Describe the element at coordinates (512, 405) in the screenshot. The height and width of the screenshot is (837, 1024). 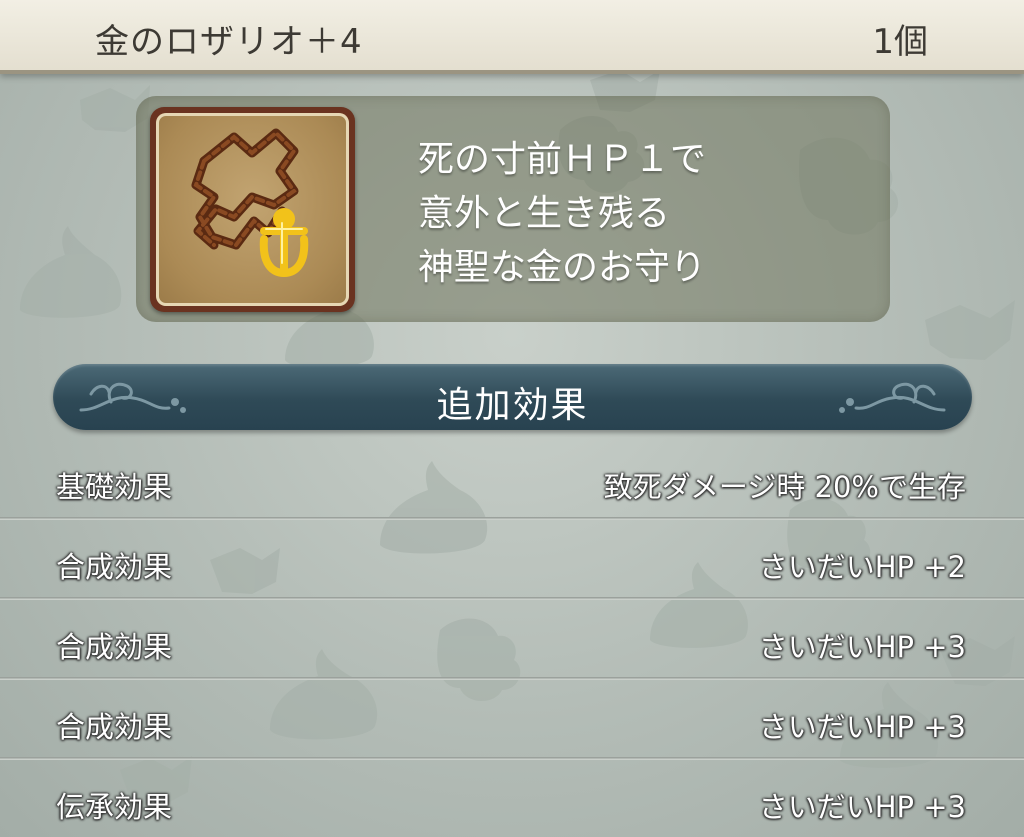
I see `section-title: 追加効果` at that location.